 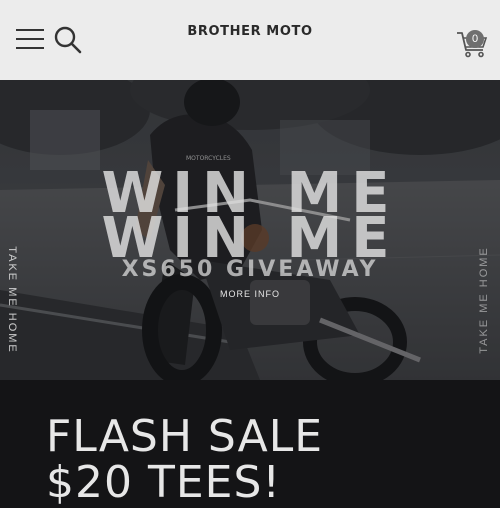 I want to click on more-info-link: MORE INFO, so click(x=250, y=294).